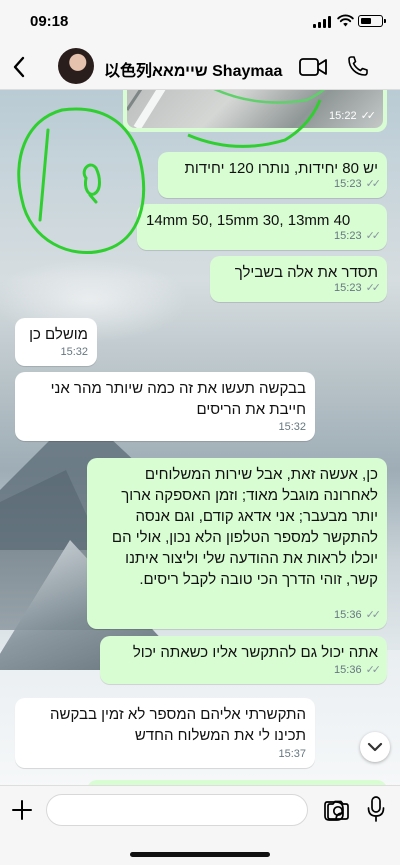 The width and height of the screenshot is (400, 865). I want to click on avatar, so click(76, 66).